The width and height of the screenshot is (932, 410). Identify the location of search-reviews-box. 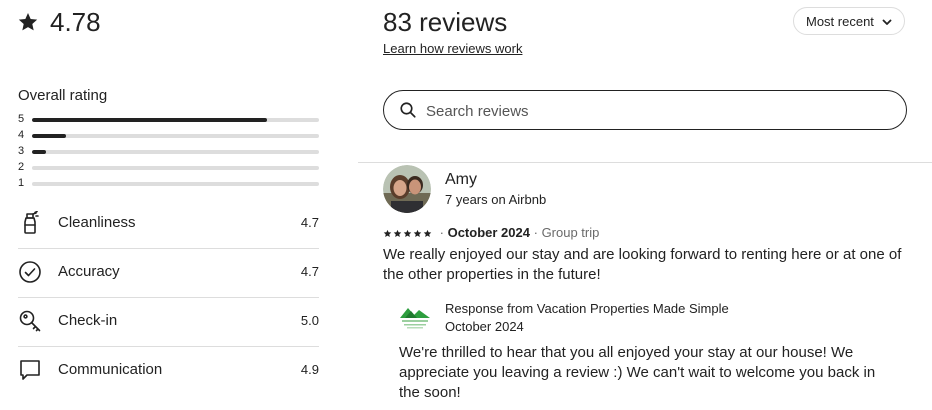
(645, 110).